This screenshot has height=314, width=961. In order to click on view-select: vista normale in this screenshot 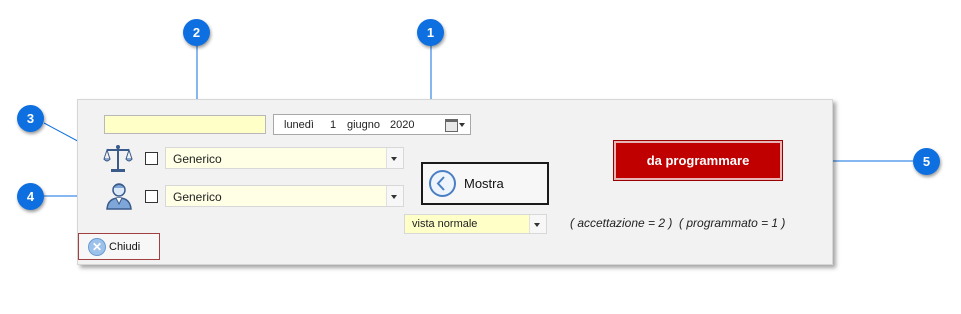, I will do `click(475, 224)`.